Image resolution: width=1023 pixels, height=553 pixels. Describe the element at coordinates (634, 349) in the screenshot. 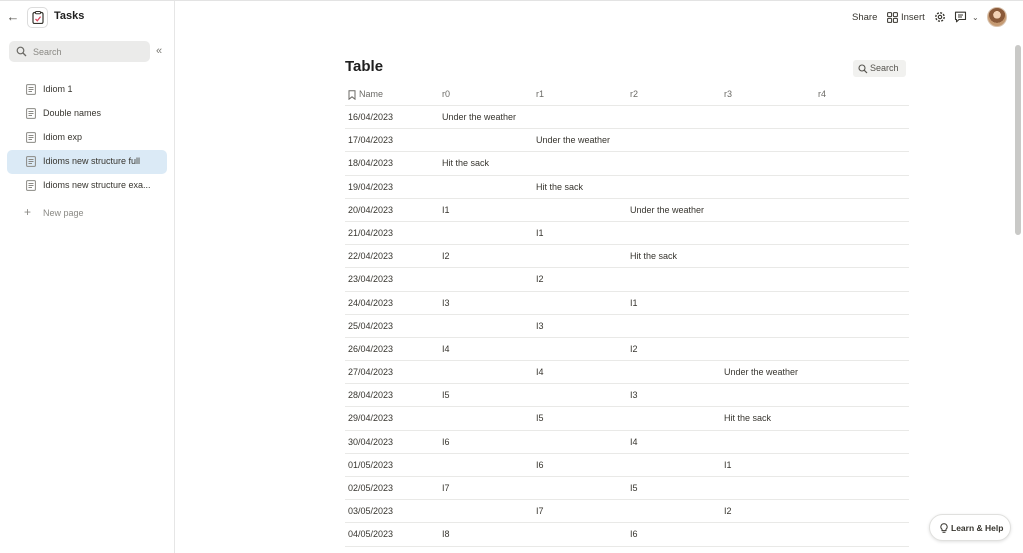

I see `table-cell-r2: I2` at that location.